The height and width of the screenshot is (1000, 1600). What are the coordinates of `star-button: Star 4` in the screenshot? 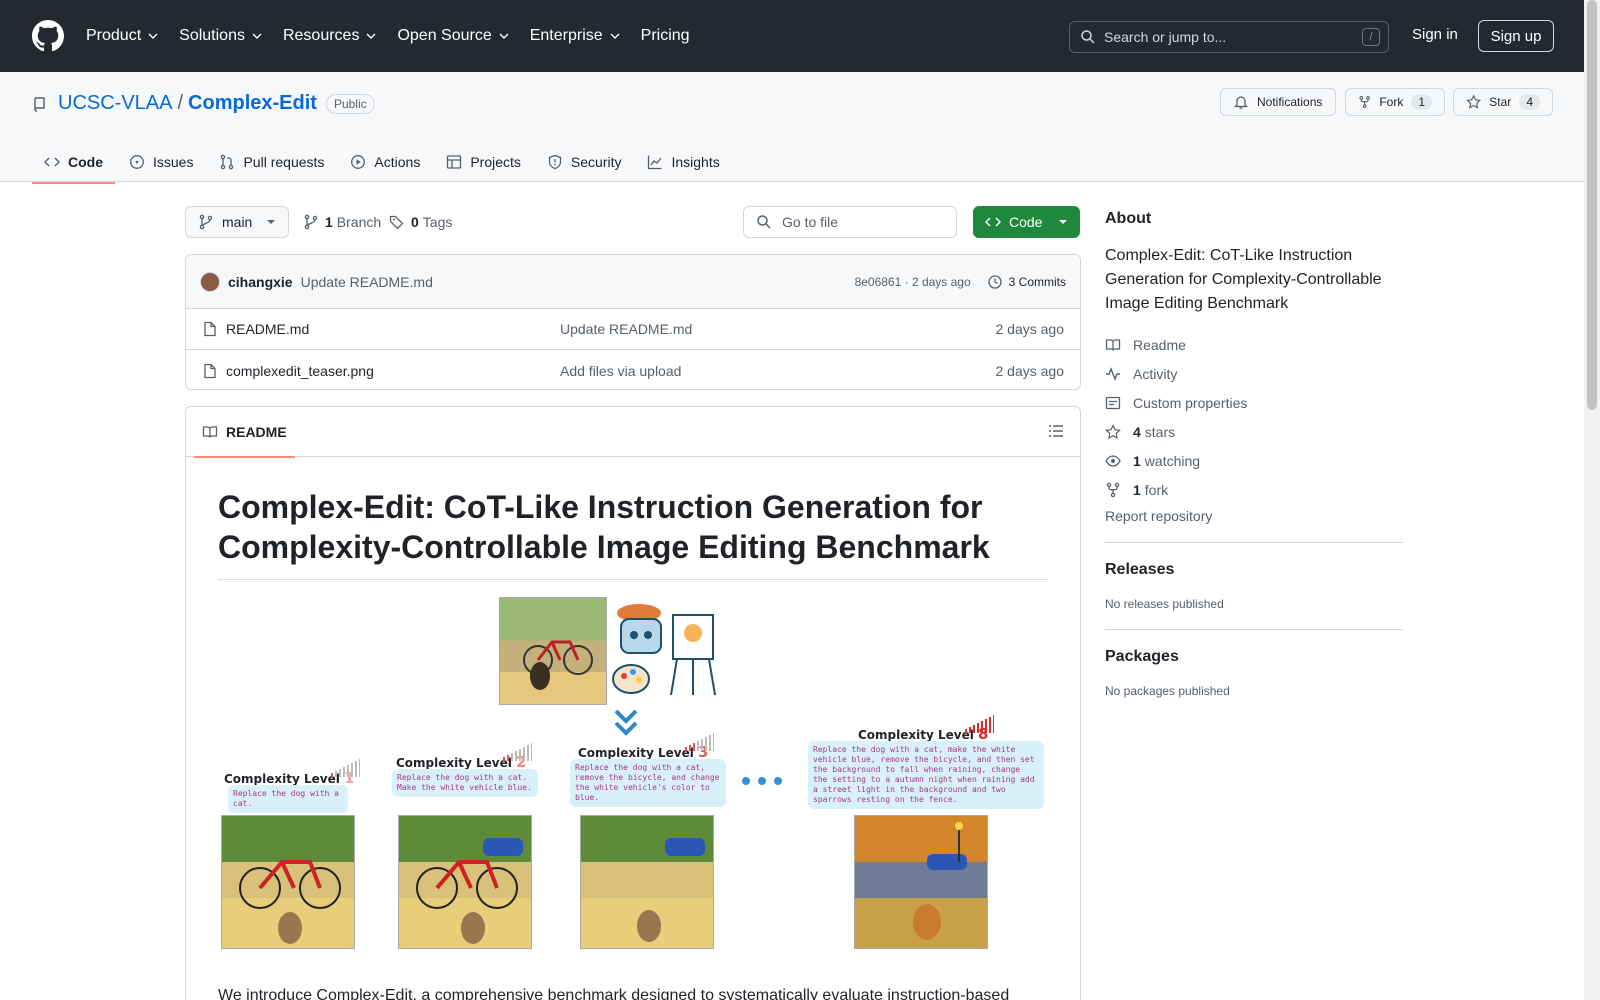 It's located at (1503, 102).